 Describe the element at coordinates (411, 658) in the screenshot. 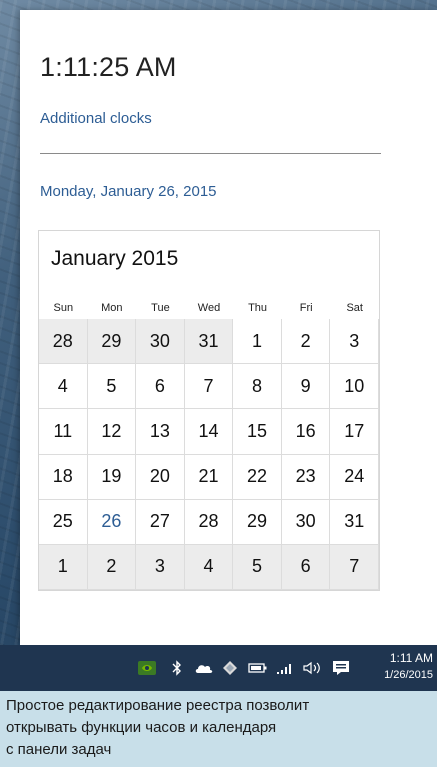

I see `taskbar-time: 1:11 AM` at that location.